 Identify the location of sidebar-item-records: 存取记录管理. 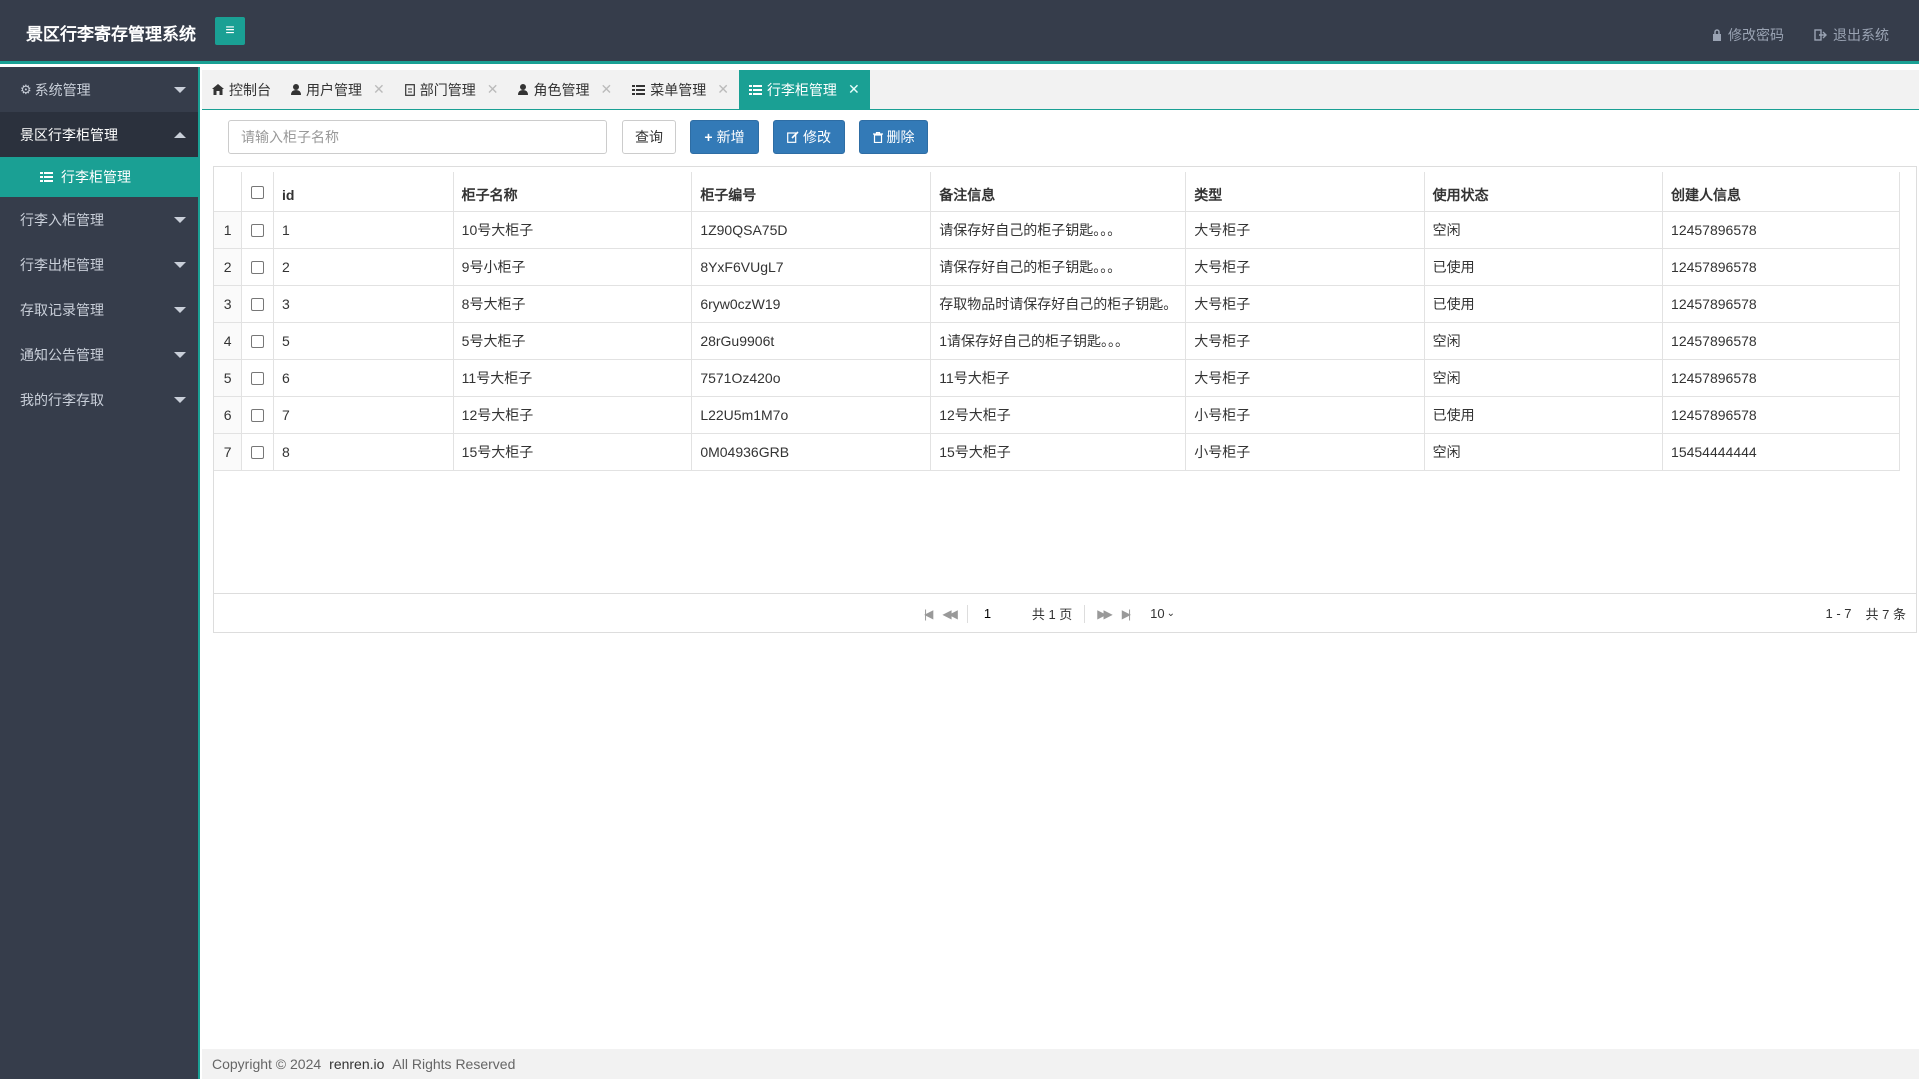
(99, 309).